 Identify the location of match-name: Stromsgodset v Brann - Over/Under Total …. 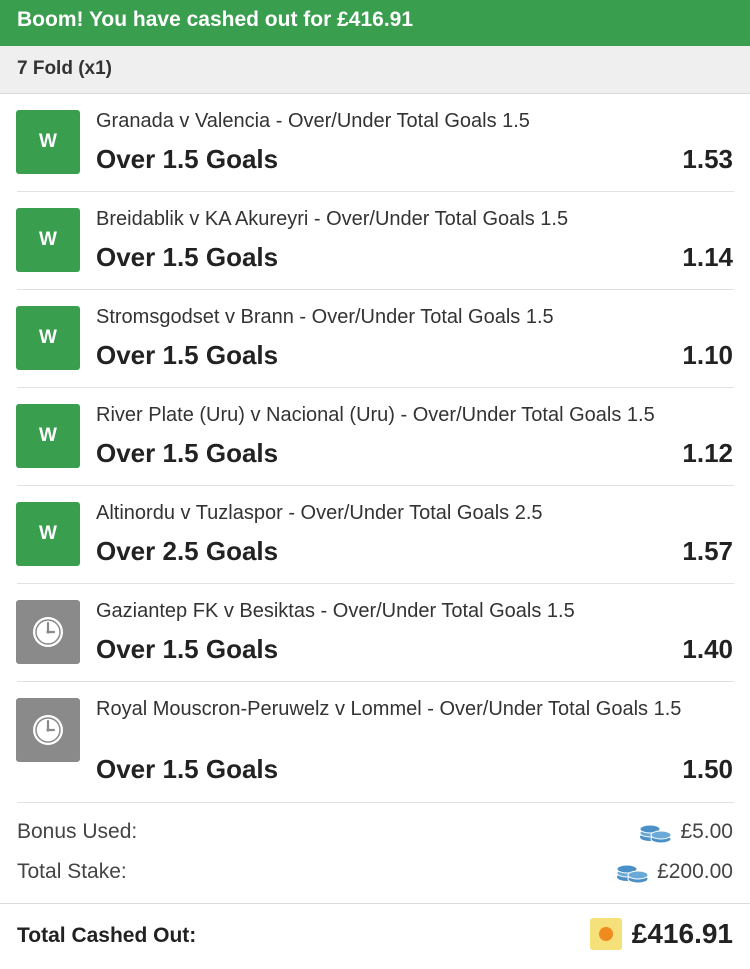
(325, 317).